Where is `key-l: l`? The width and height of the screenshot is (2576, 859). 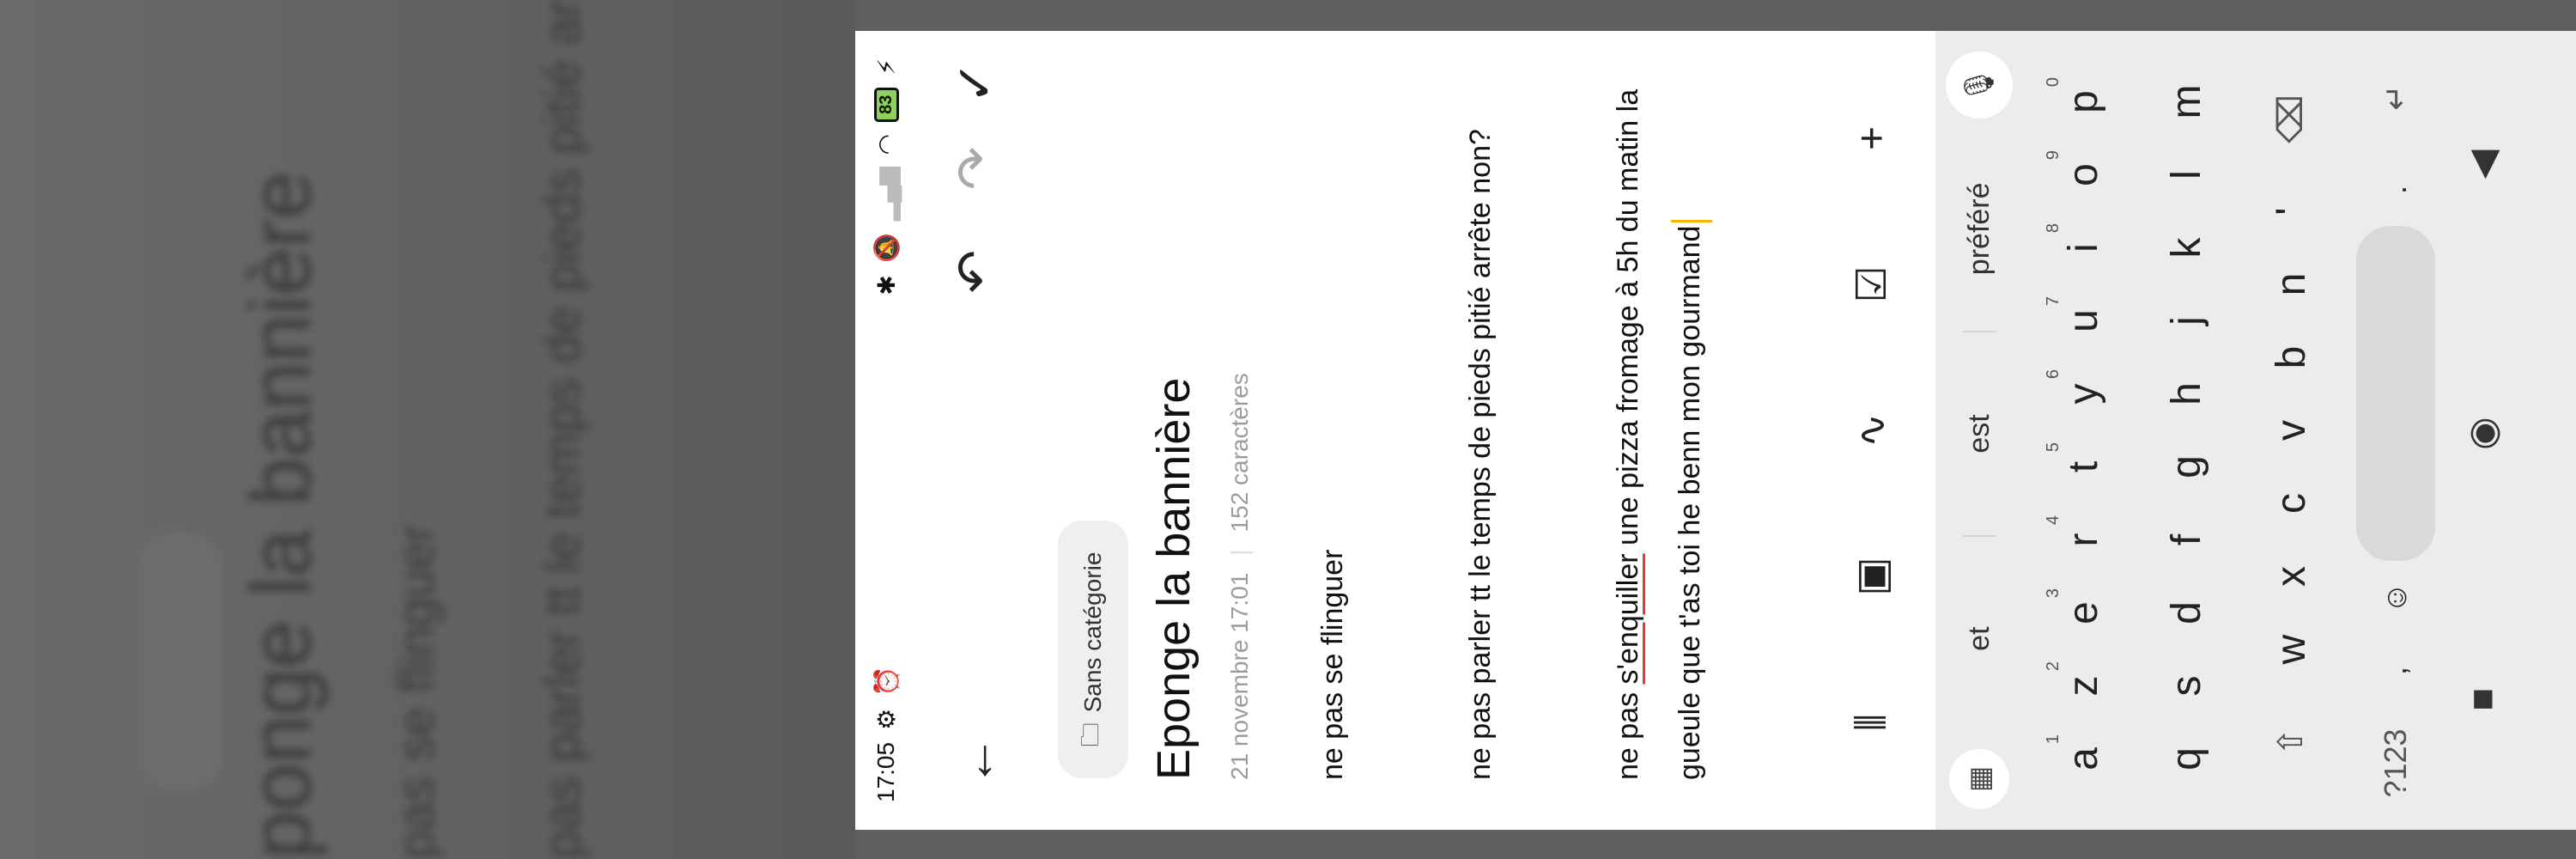
key-l: l is located at coordinates (2186, 174).